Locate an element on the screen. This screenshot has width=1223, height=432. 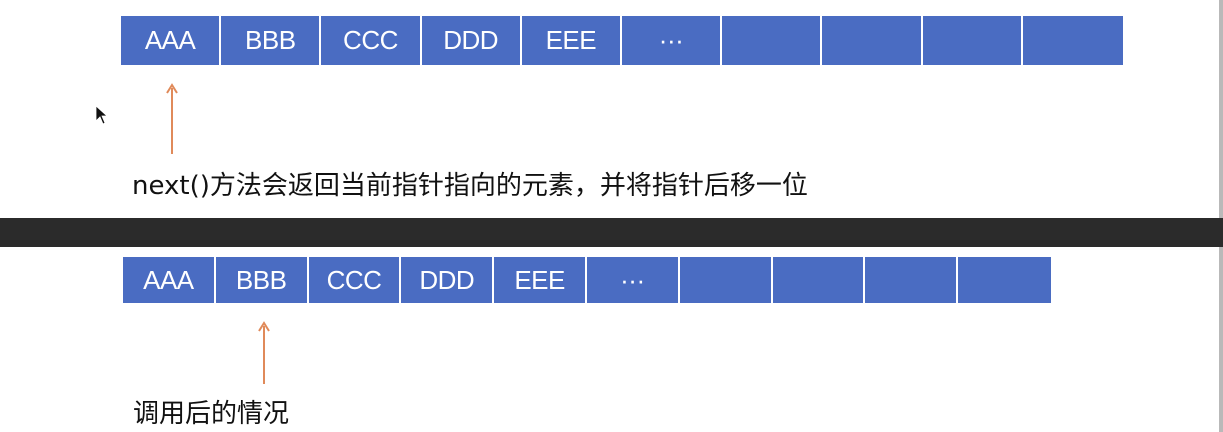
array-row-before: AAA BBB CCC DDD EEE ··· is located at coordinates (622, 40).